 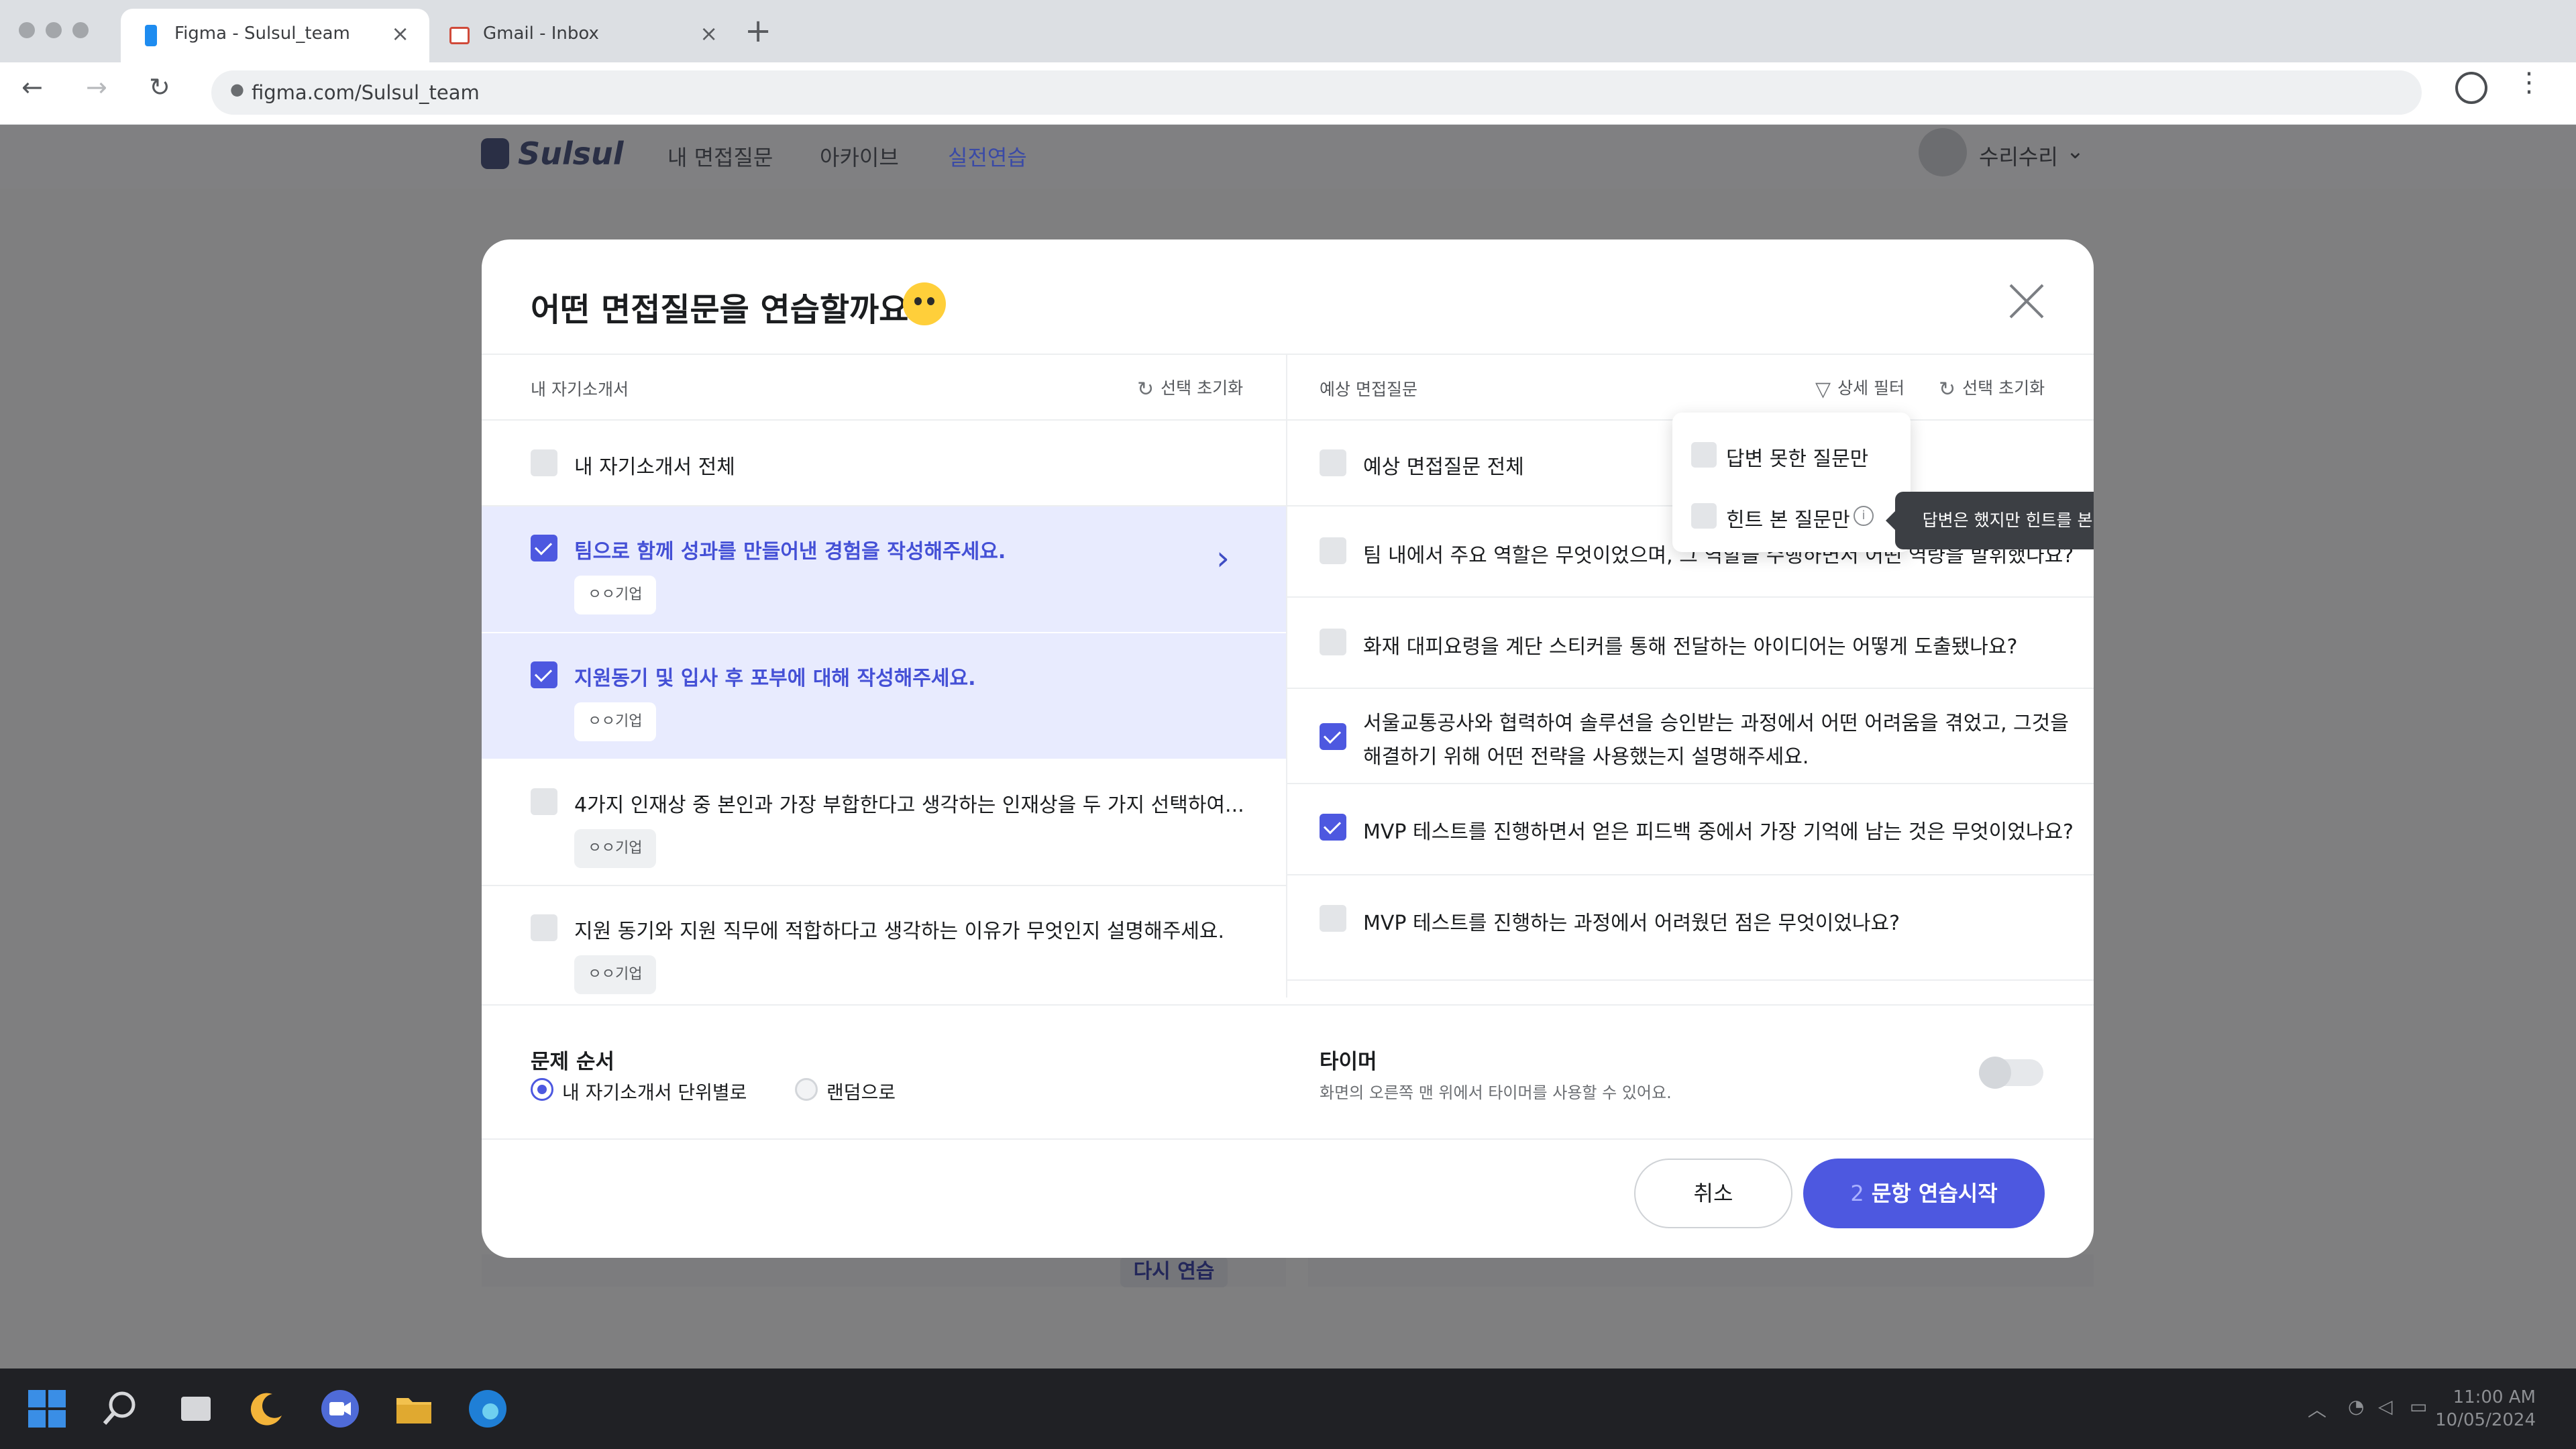 What do you see at coordinates (2356, 1406) in the screenshot?
I see `wifi-icon: ◔` at bounding box center [2356, 1406].